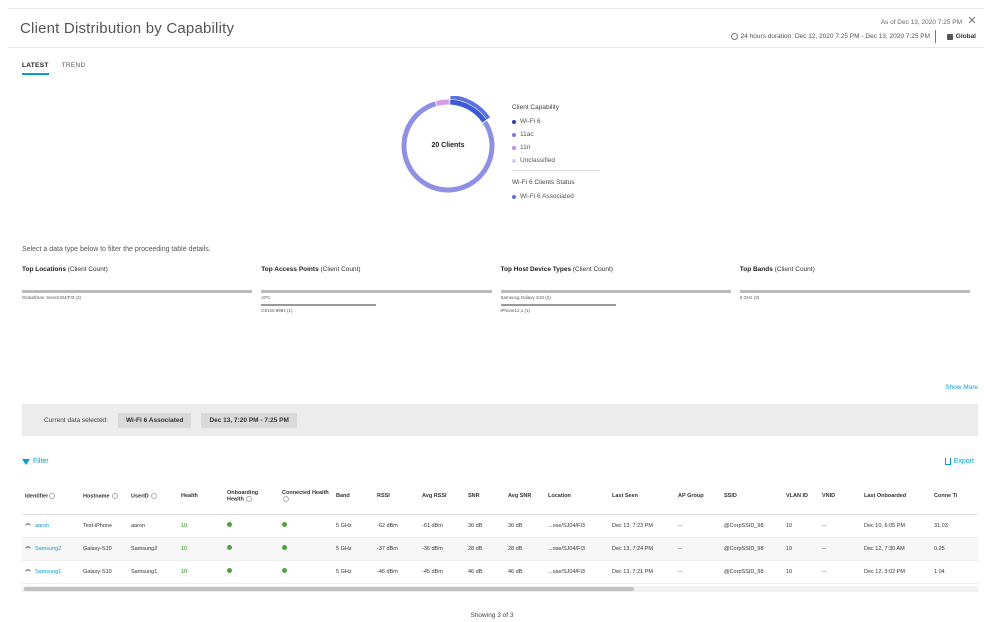  I want to click on table-cell: Dec 12, 3:02 PM, so click(896, 572).